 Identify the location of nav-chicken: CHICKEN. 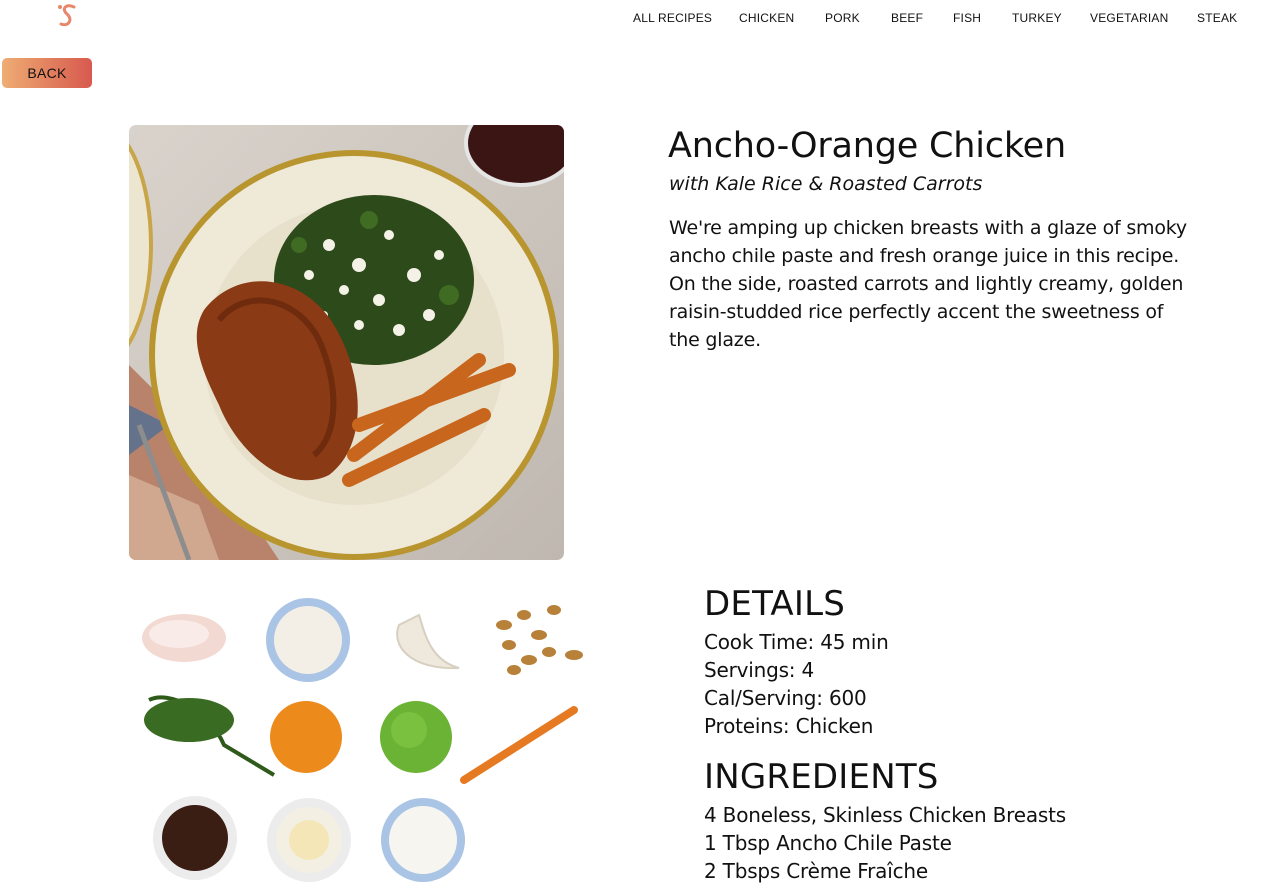
(766, 18).